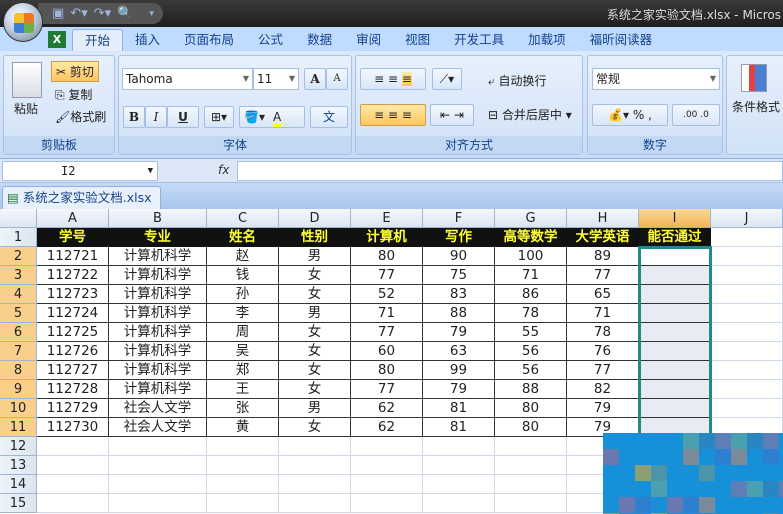  I want to click on undo-icon: ↶▾, so click(78, 13).